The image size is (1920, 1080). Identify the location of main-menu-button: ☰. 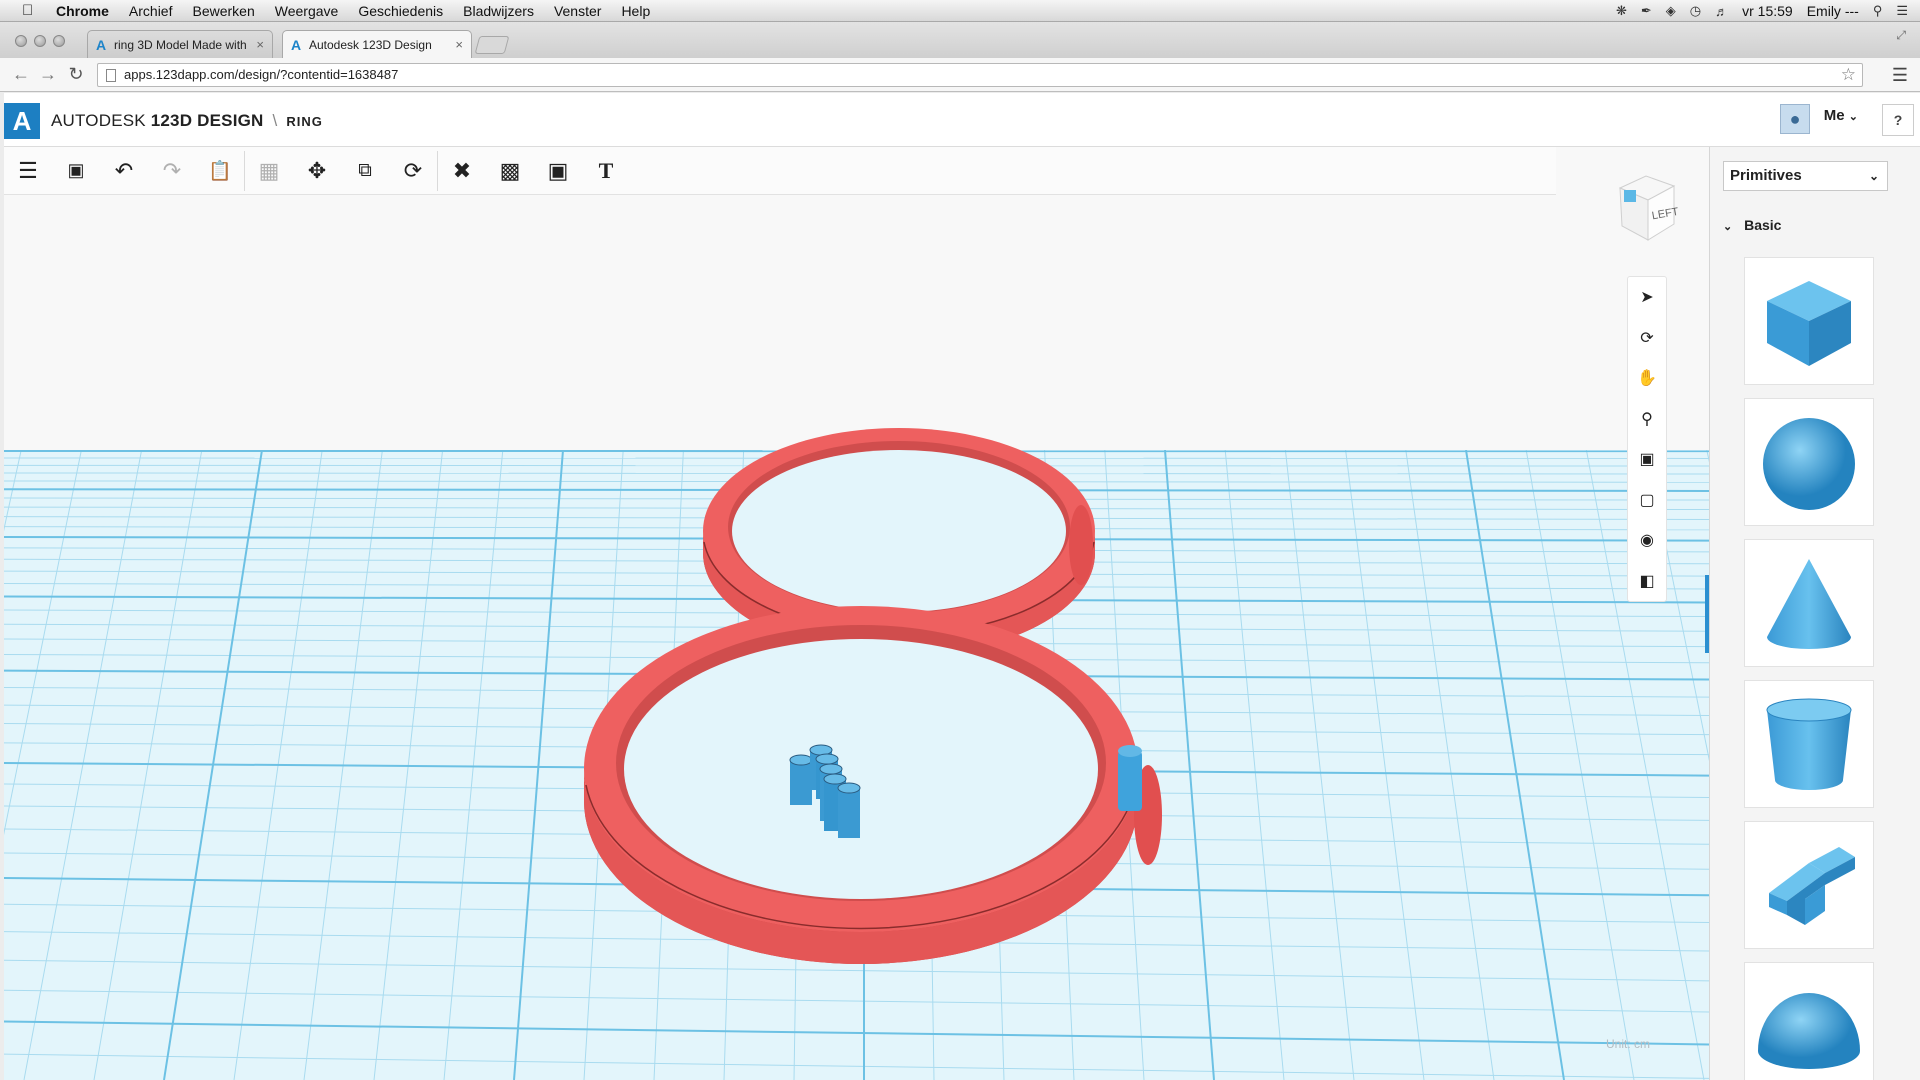
(28, 171).